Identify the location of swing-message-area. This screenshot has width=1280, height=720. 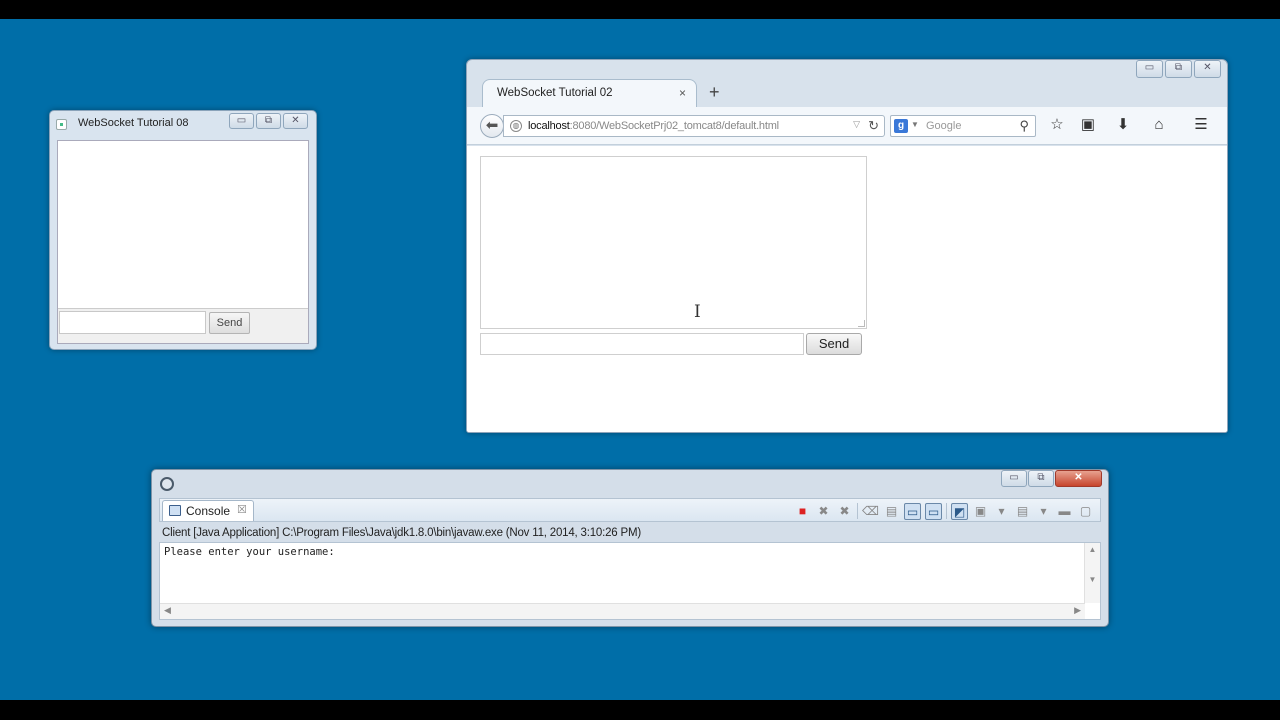
(183, 225).